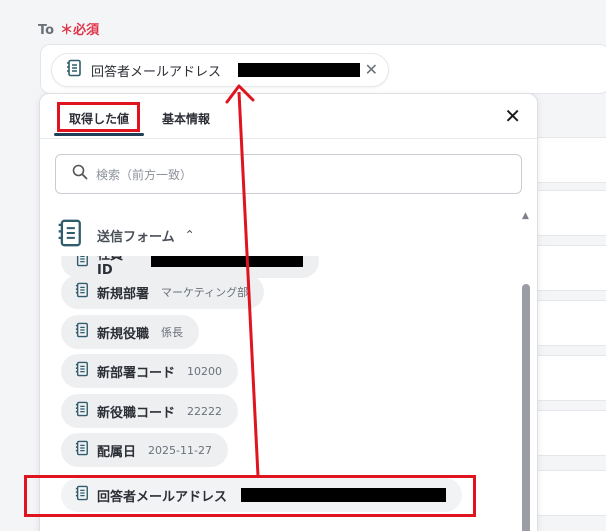 Image resolution: width=606 pixels, height=531 pixels. What do you see at coordinates (117, 452) in the screenshot?
I see `item-name: 配属日` at bounding box center [117, 452].